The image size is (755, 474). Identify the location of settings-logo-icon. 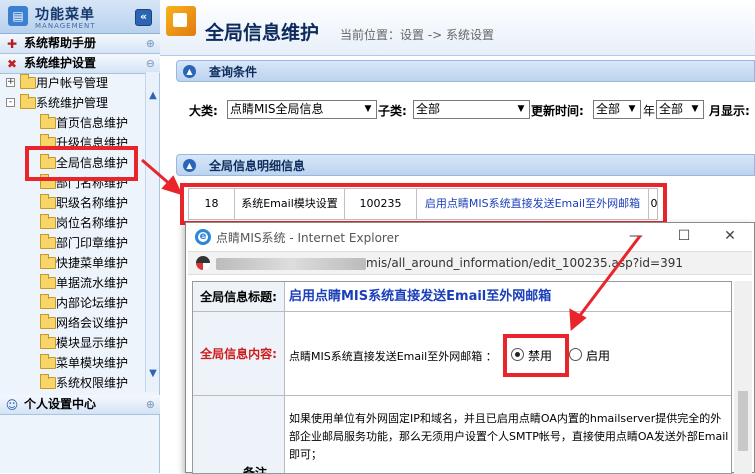
(181, 21).